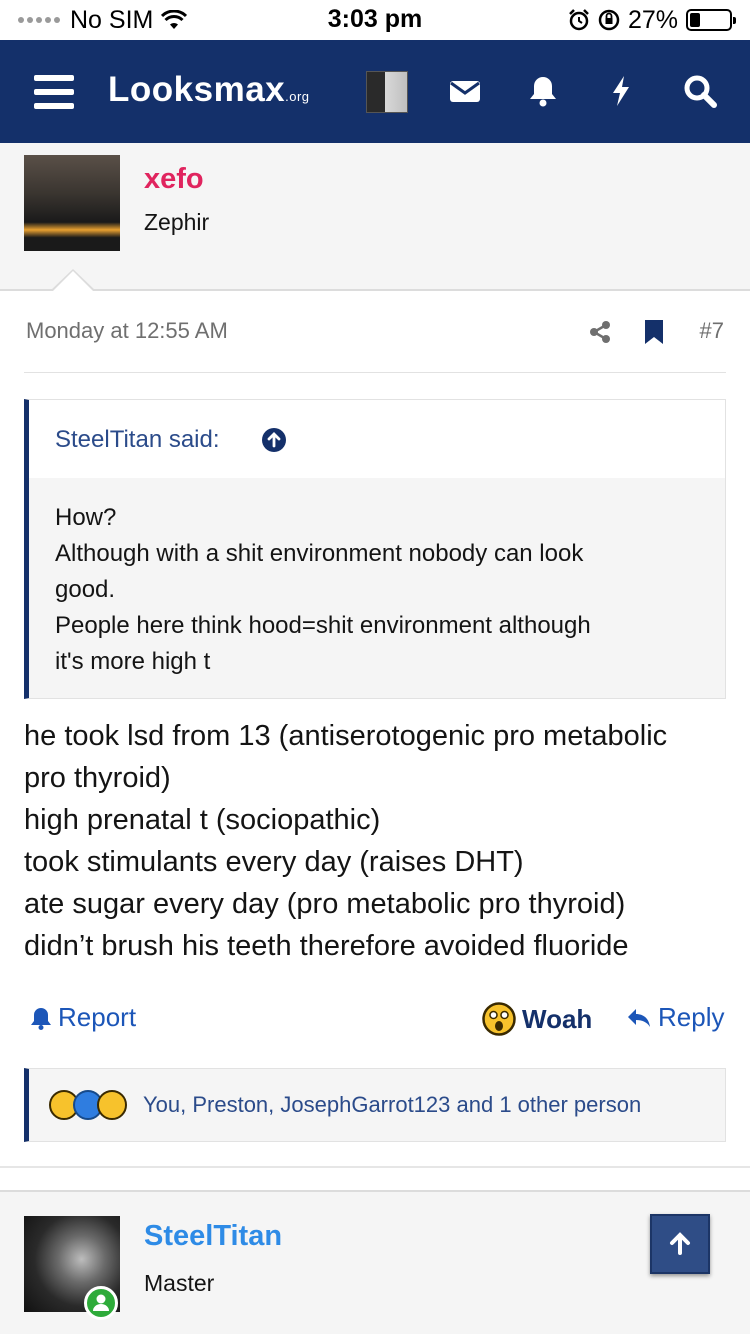  What do you see at coordinates (197, 89) in the screenshot?
I see `logo-text: Looksmax` at bounding box center [197, 89].